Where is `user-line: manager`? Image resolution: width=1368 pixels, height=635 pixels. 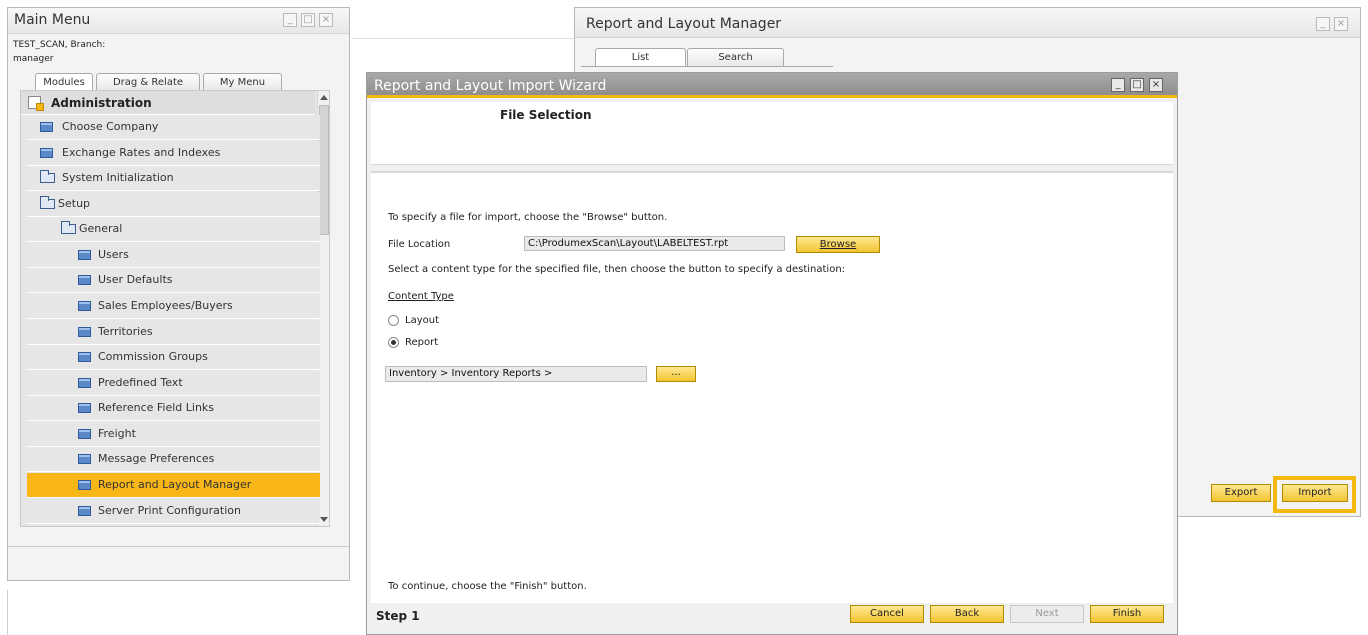 user-line: manager is located at coordinates (33, 59).